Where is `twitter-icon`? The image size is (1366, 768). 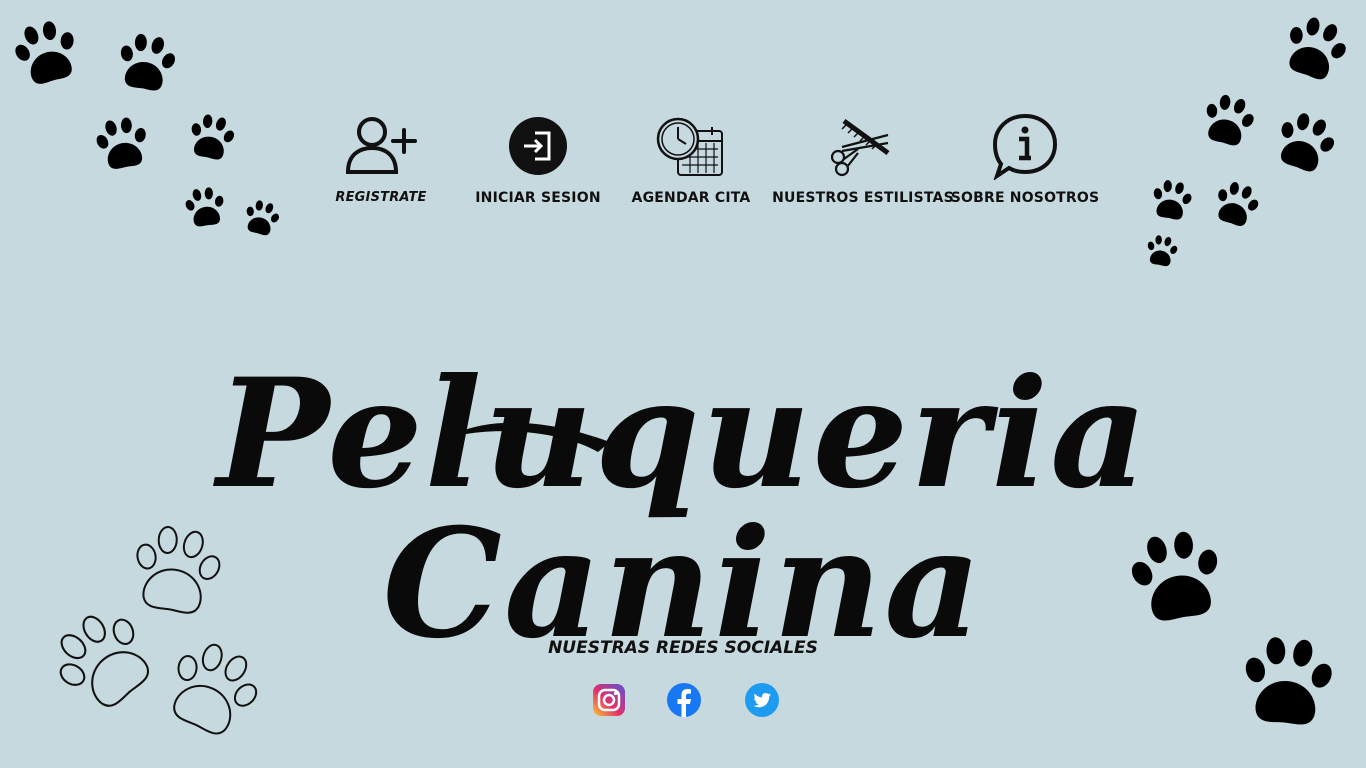
twitter-icon is located at coordinates (762, 700).